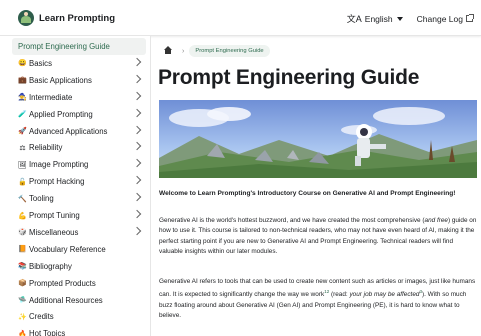 The image size is (481, 336). Describe the element at coordinates (68, 131) in the screenshot. I see `sidebar-item-label: Advanced Applications` at that location.